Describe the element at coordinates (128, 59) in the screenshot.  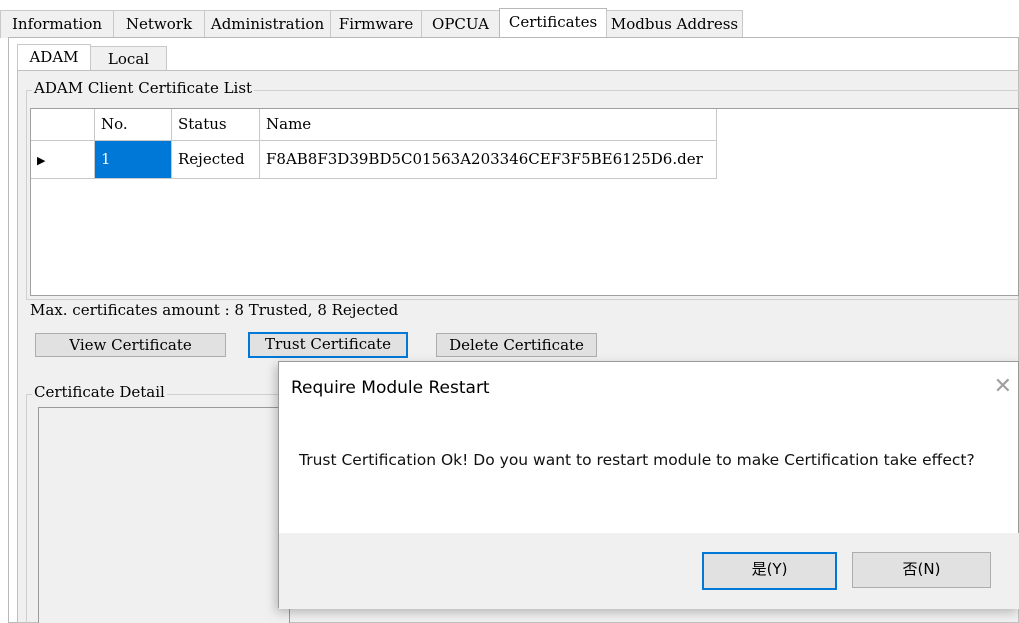
I see `subtab-local: Local` at that location.